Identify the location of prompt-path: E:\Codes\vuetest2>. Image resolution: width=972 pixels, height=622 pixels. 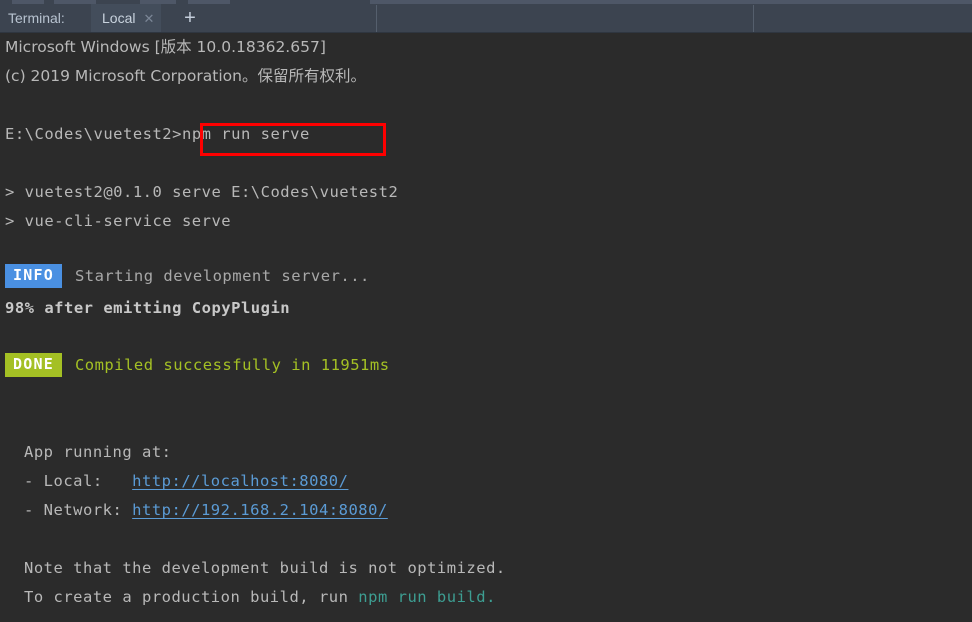
(93, 134).